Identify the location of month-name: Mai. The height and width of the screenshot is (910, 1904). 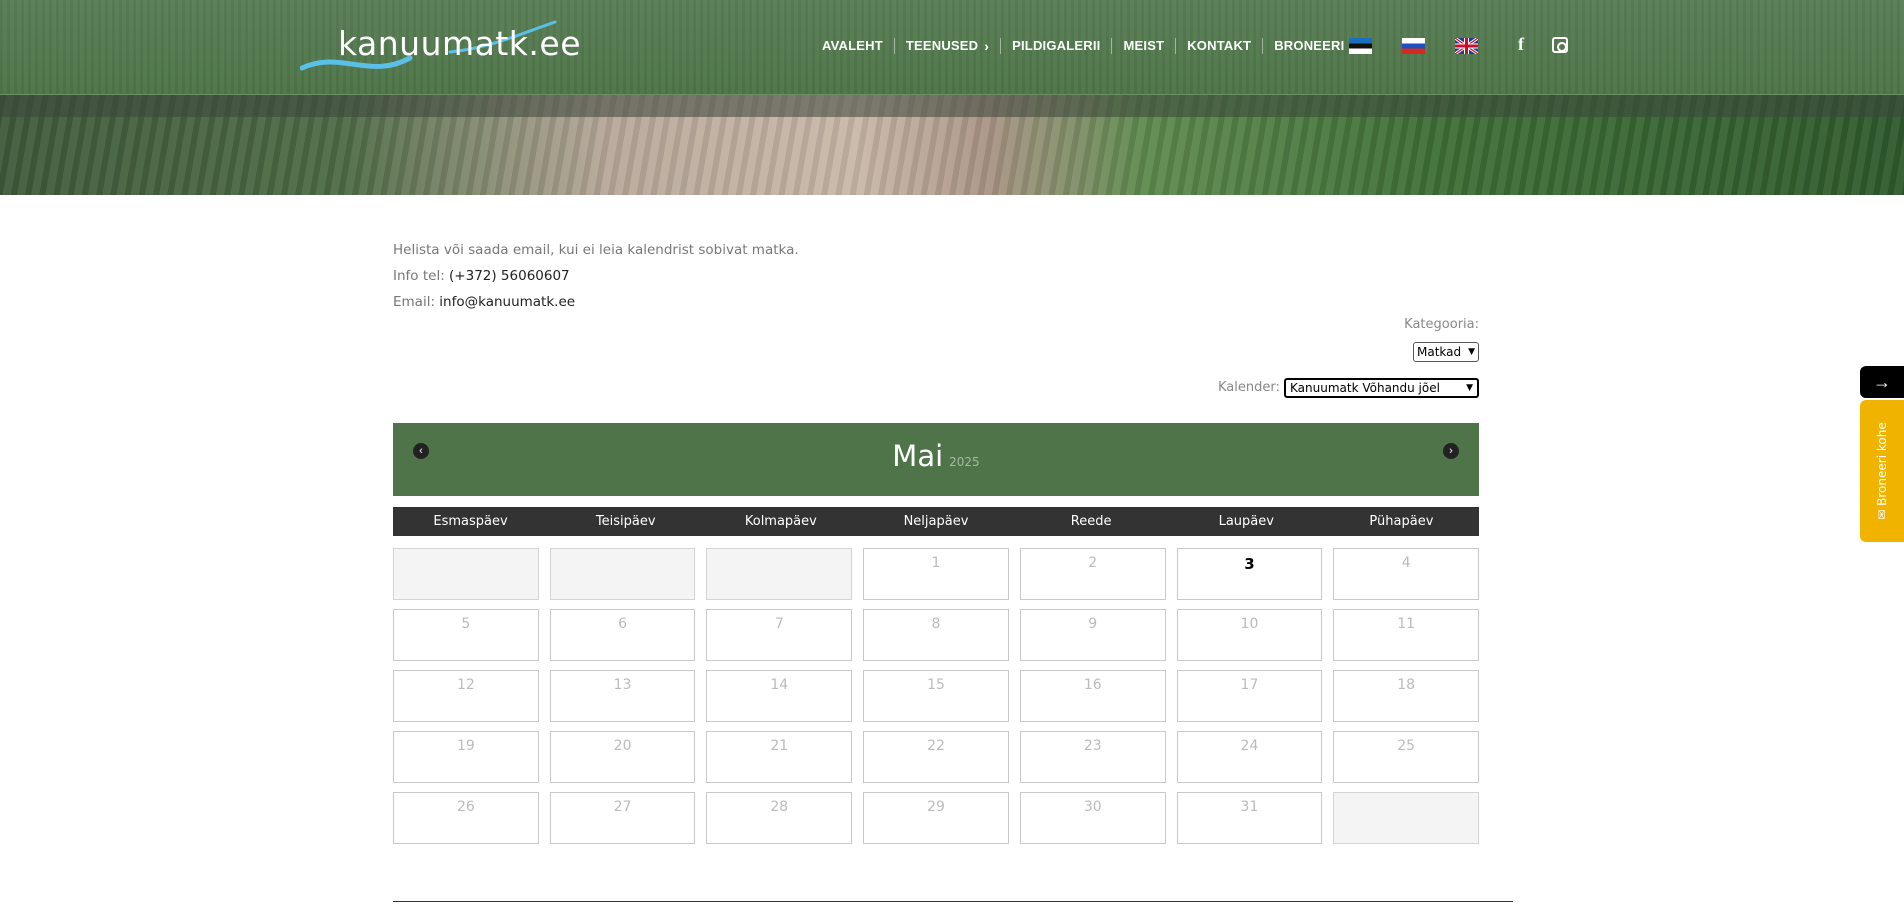
(918, 456).